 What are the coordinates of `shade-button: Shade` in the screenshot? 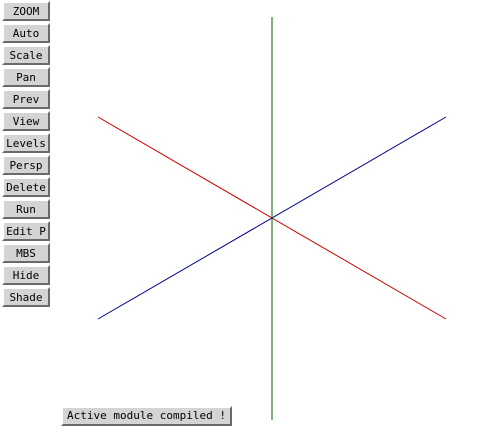 It's located at (26, 297).